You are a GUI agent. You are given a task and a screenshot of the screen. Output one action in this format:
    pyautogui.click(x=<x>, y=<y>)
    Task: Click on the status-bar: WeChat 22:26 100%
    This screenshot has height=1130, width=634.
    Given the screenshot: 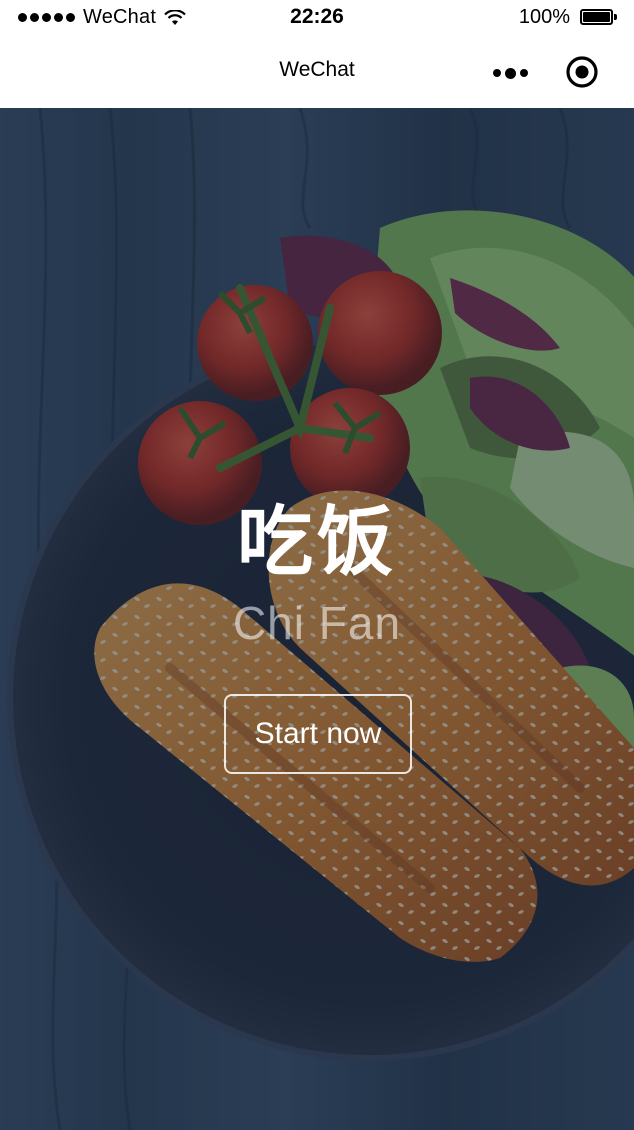 What is the action you would take?
    pyautogui.click(x=317, y=18)
    